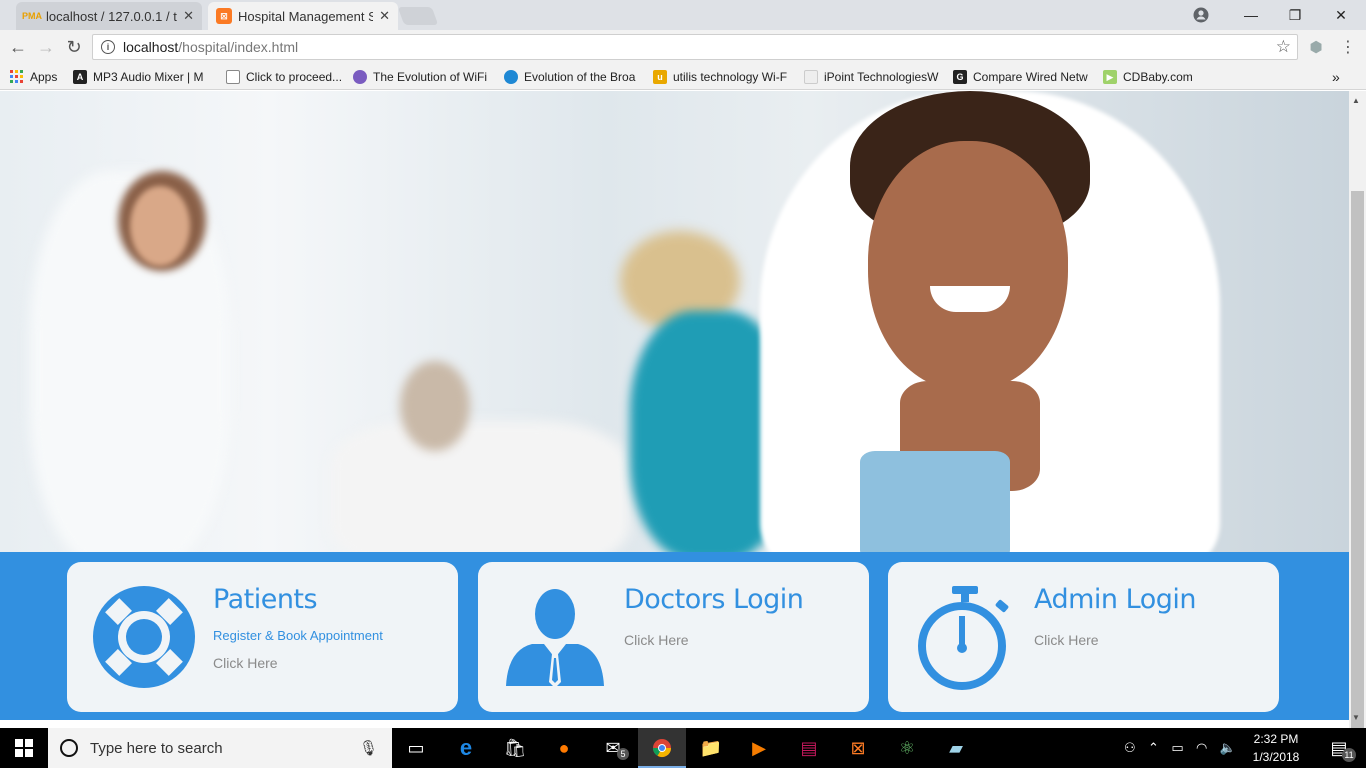 The image size is (1366, 768). What do you see at coordinates (1356, 100) in the screenshot?
I see `scroll-up-icon: ▲` at bounding box center [1356, 100].